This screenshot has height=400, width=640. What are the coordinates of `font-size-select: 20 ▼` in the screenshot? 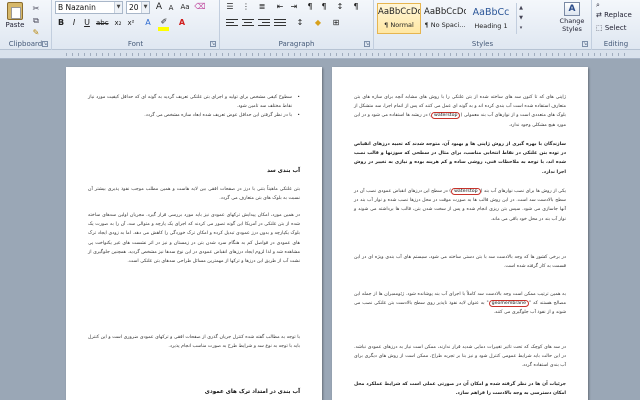 It's located at (138, 7).